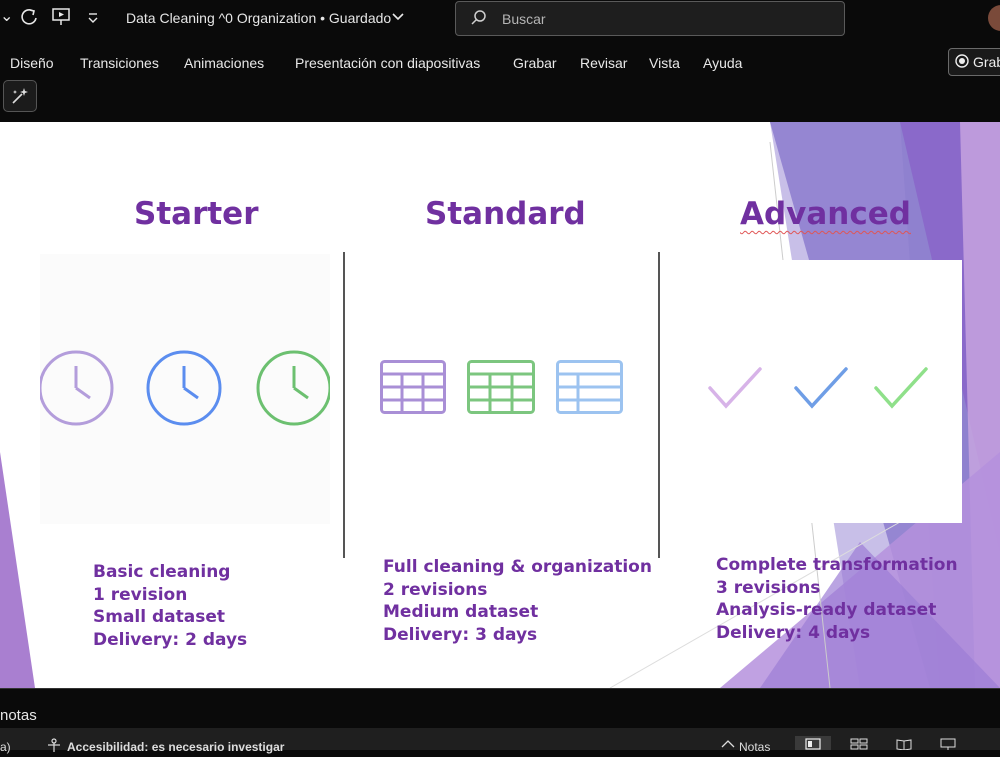 This screenshot has width=1000, height=757. Describe the element at coordinates (6, 16) in the screenshot. I see `chevron-down-icon: ⌄` at that location.